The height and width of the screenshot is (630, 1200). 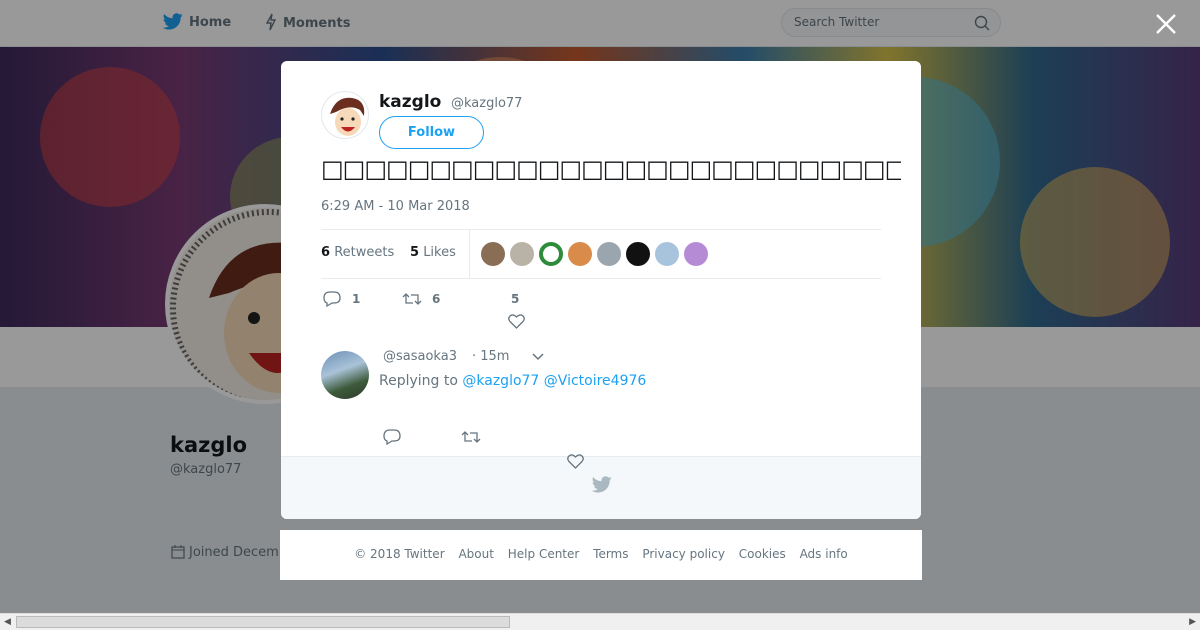 I want to click on reply-retweet-action, so click(x=471, y=437).